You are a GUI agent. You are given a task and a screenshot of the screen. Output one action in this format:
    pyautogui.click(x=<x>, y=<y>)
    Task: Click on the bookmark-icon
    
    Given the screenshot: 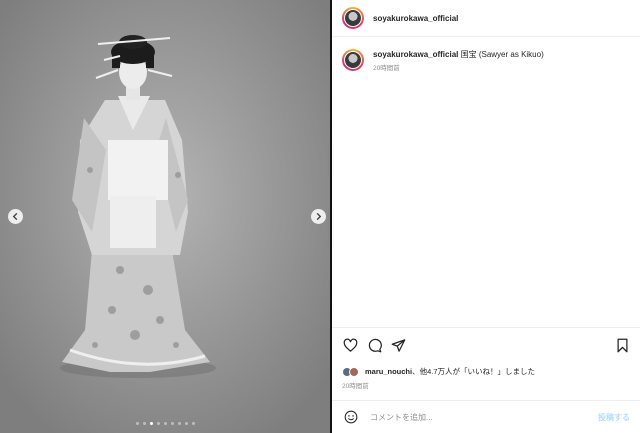 What is the action you would take?
    pyautogui.click(x=622, y=345)
    